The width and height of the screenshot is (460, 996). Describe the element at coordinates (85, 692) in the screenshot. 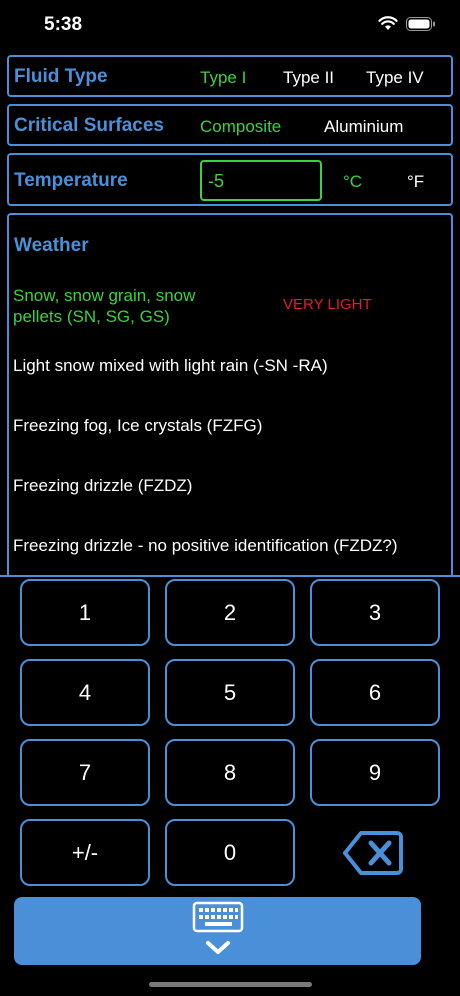

I see `key-4: 4` at that location.